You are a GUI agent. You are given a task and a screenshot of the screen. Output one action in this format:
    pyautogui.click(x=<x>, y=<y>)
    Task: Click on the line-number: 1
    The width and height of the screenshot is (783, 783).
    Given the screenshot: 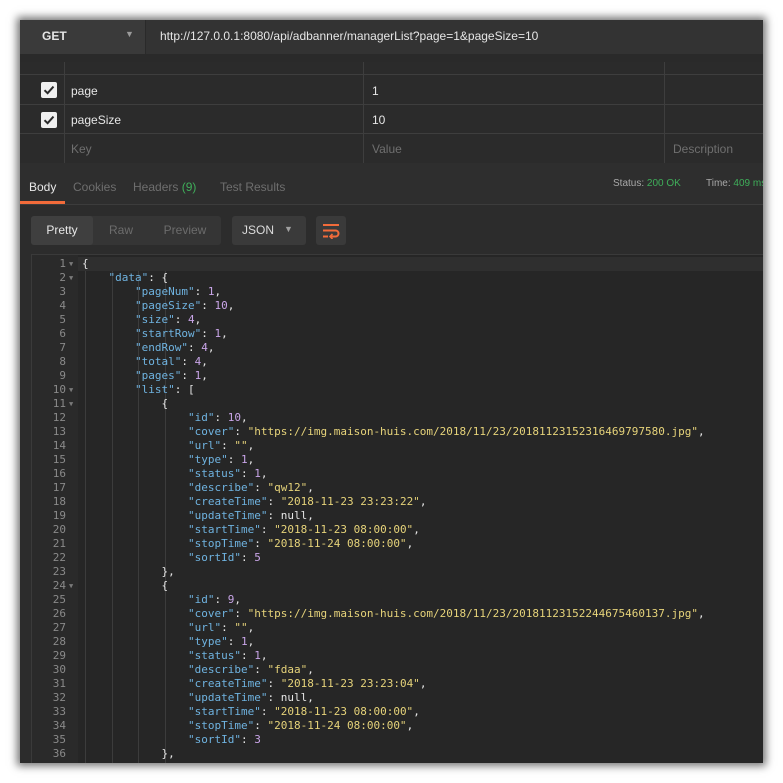 What is the action you would take?
    pyautogui.click(x=62, y=263)
    